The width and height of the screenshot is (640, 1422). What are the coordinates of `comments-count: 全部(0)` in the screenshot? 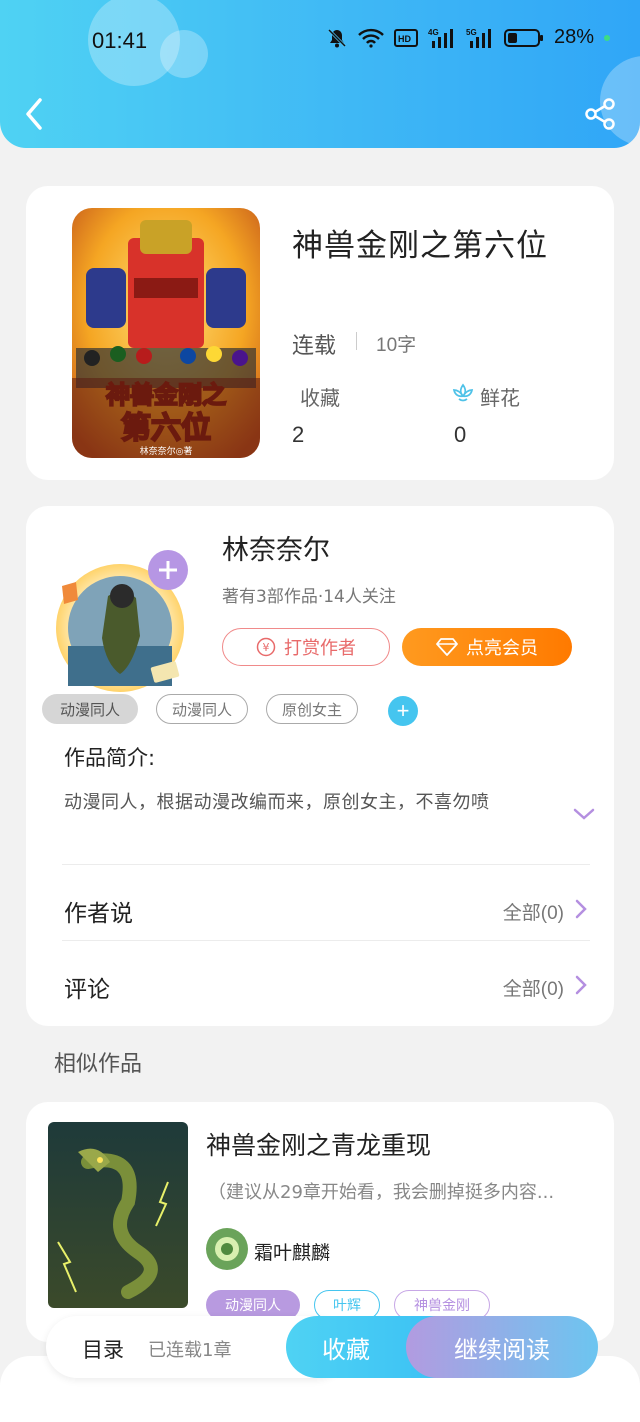 It's located at (533, 987).